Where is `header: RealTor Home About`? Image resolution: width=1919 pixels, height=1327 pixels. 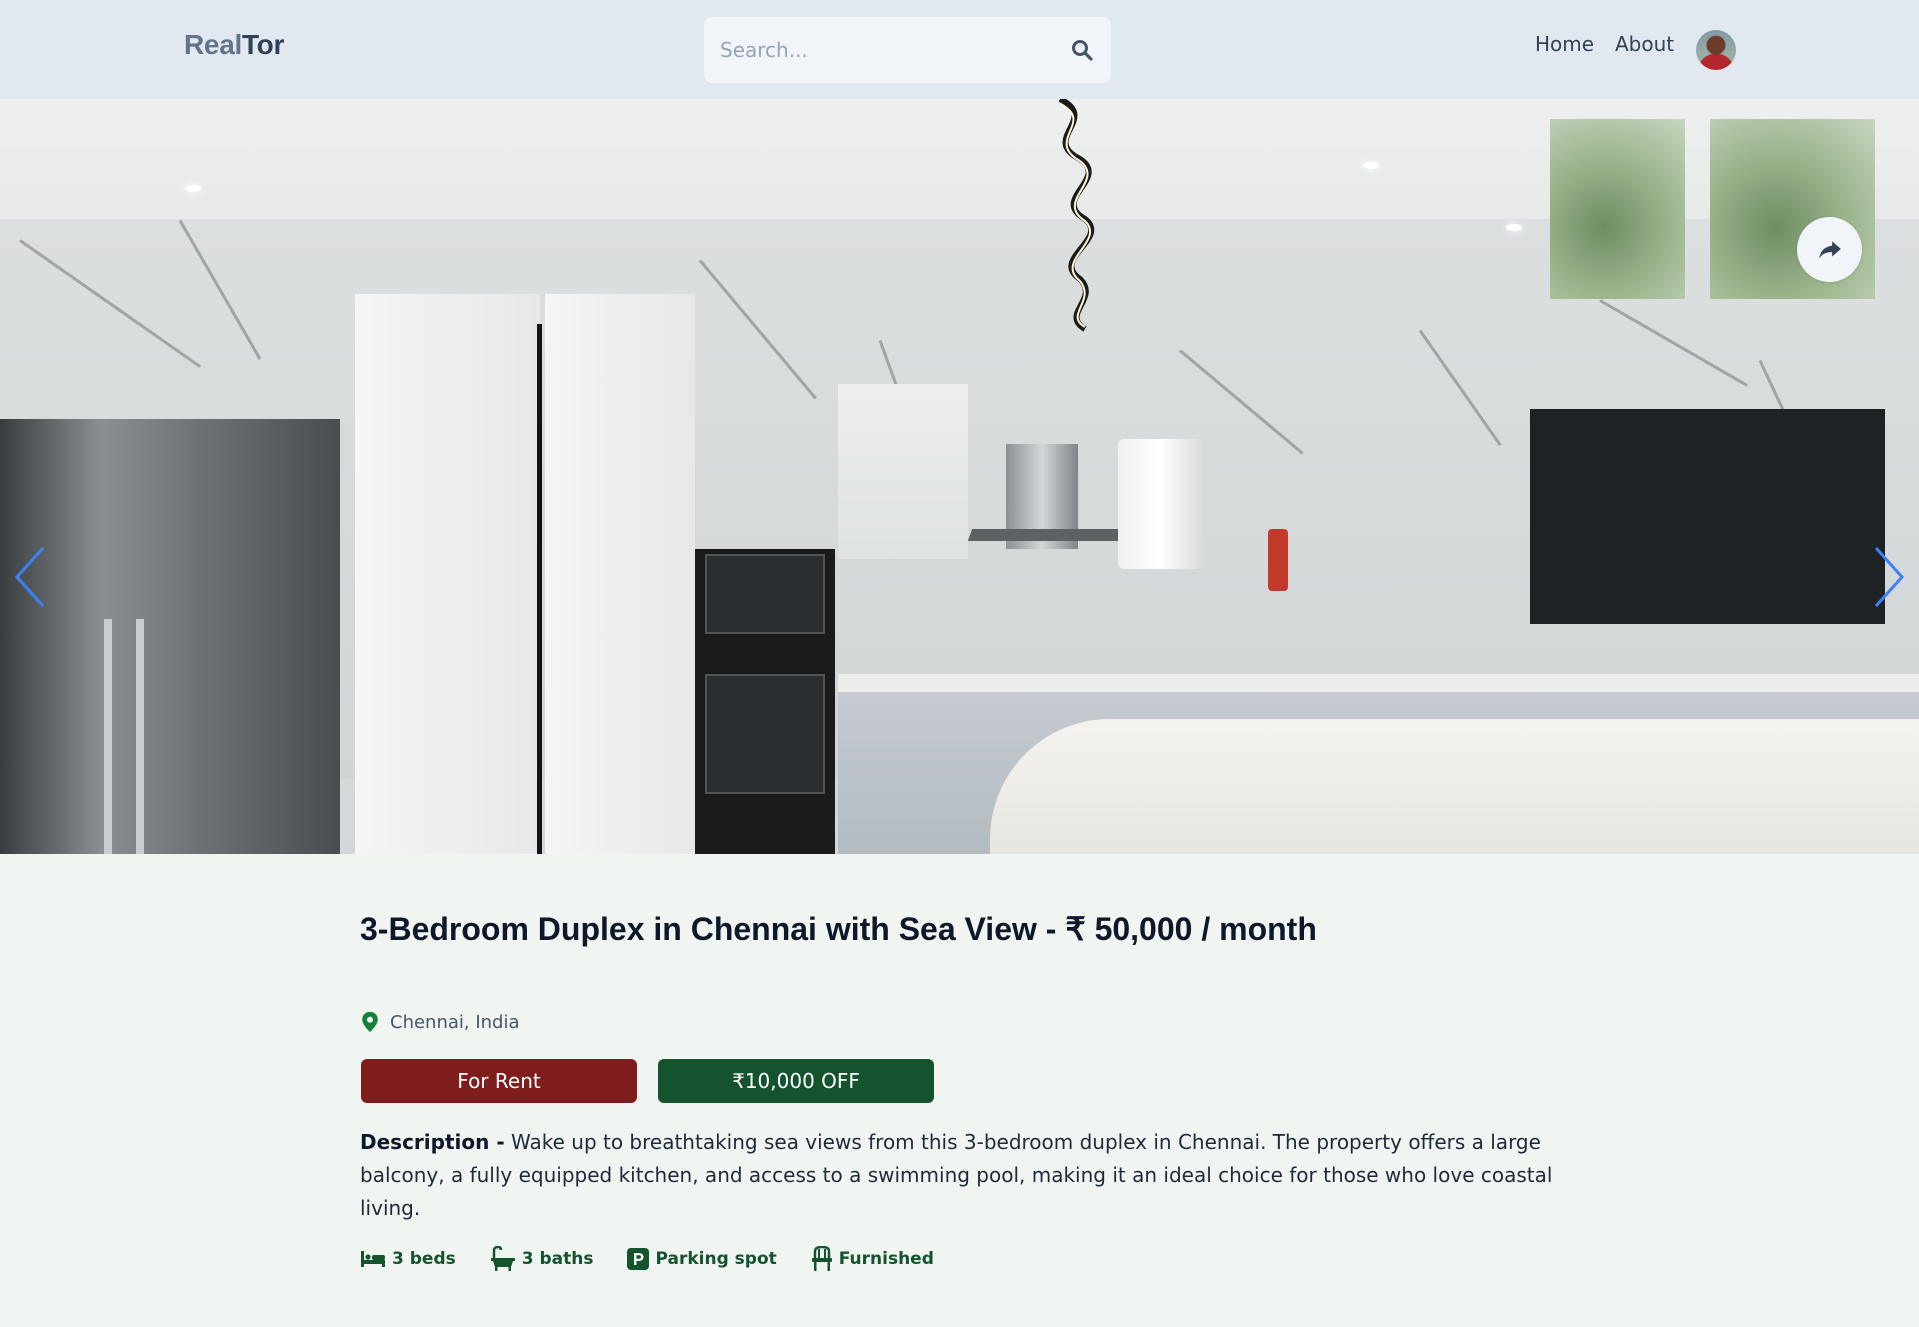
header: RealTor Home About is located at coordinates (959, 49).